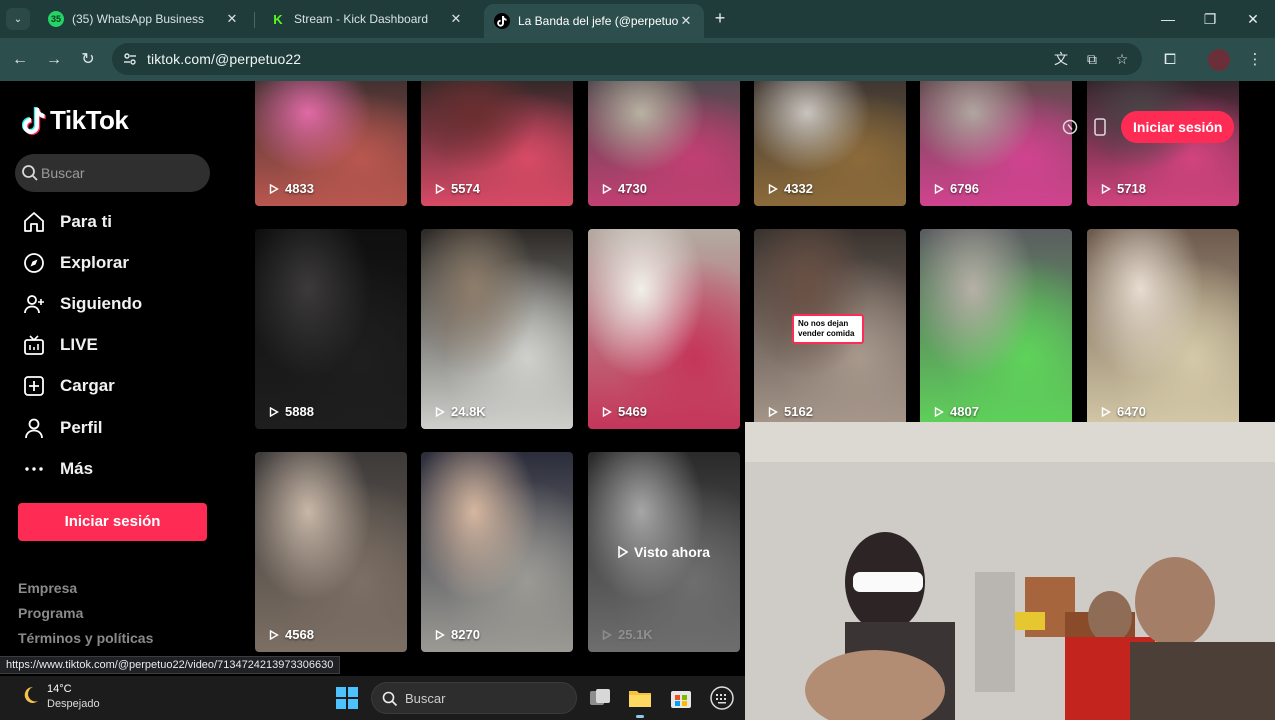 The height and width of the screenshot is (720, 1275). What do you see at coordinates (34, 386) in the screenshot?
I see `upload-plus-icon` at bounding box center [34, 386].